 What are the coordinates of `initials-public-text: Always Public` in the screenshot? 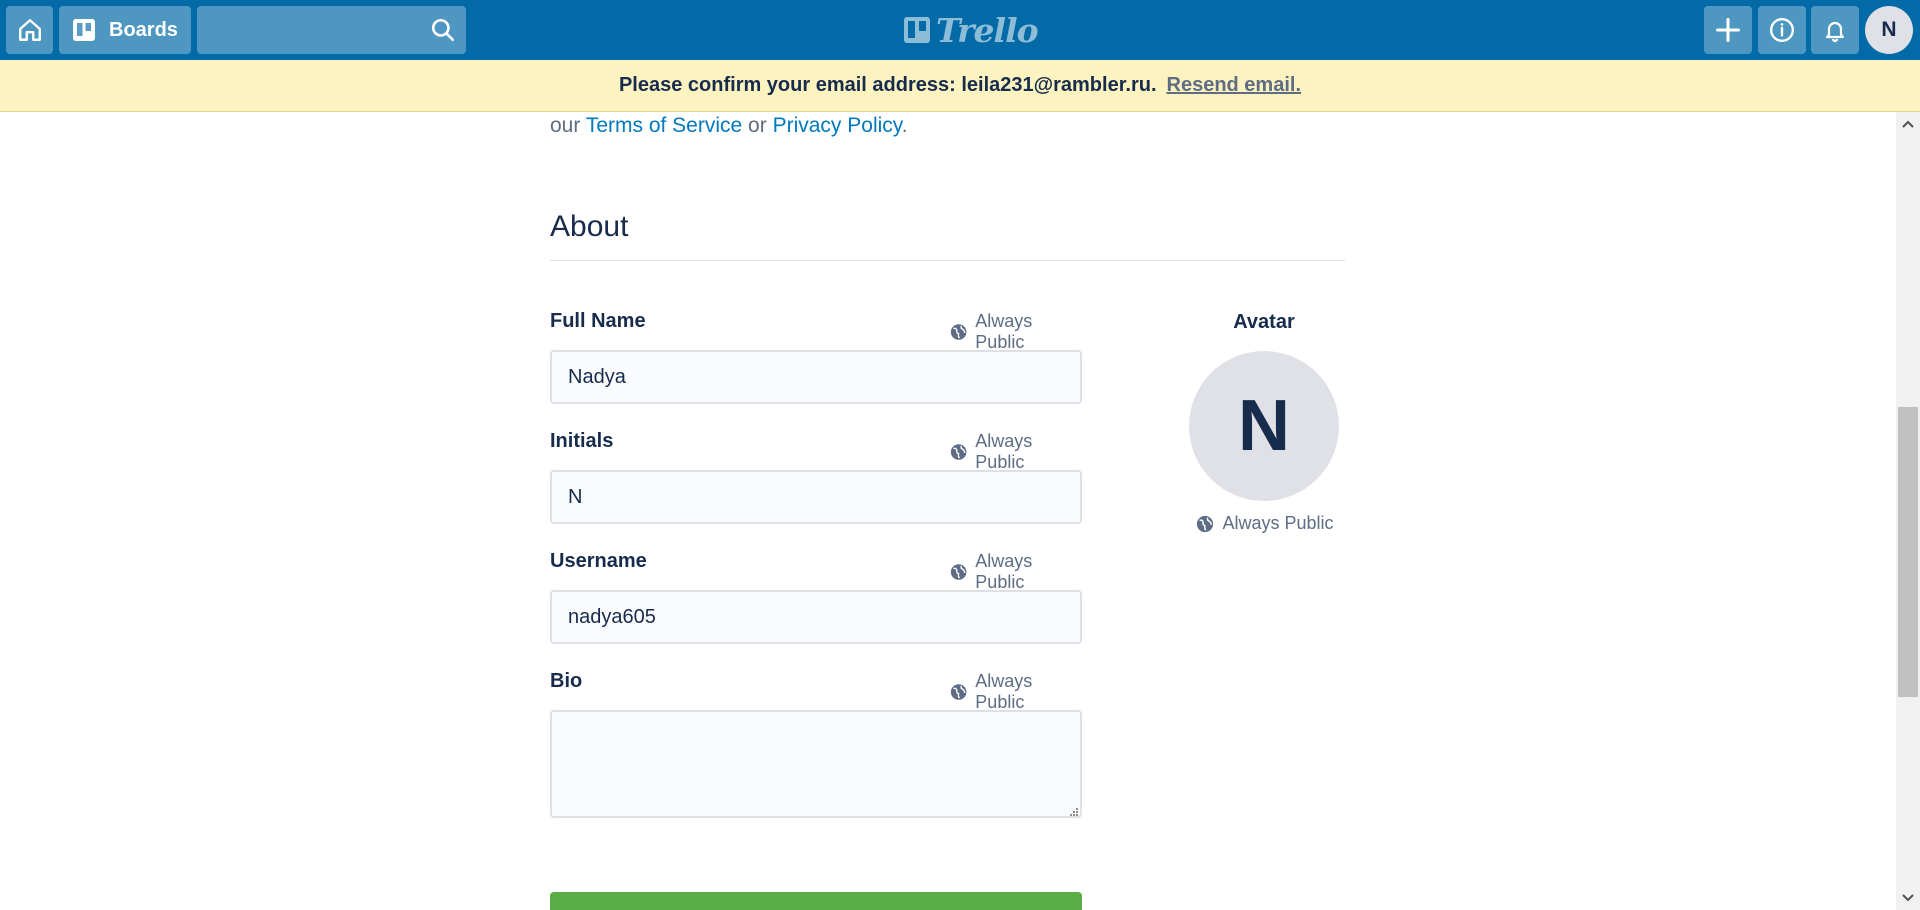 It's located at (1004, 451).